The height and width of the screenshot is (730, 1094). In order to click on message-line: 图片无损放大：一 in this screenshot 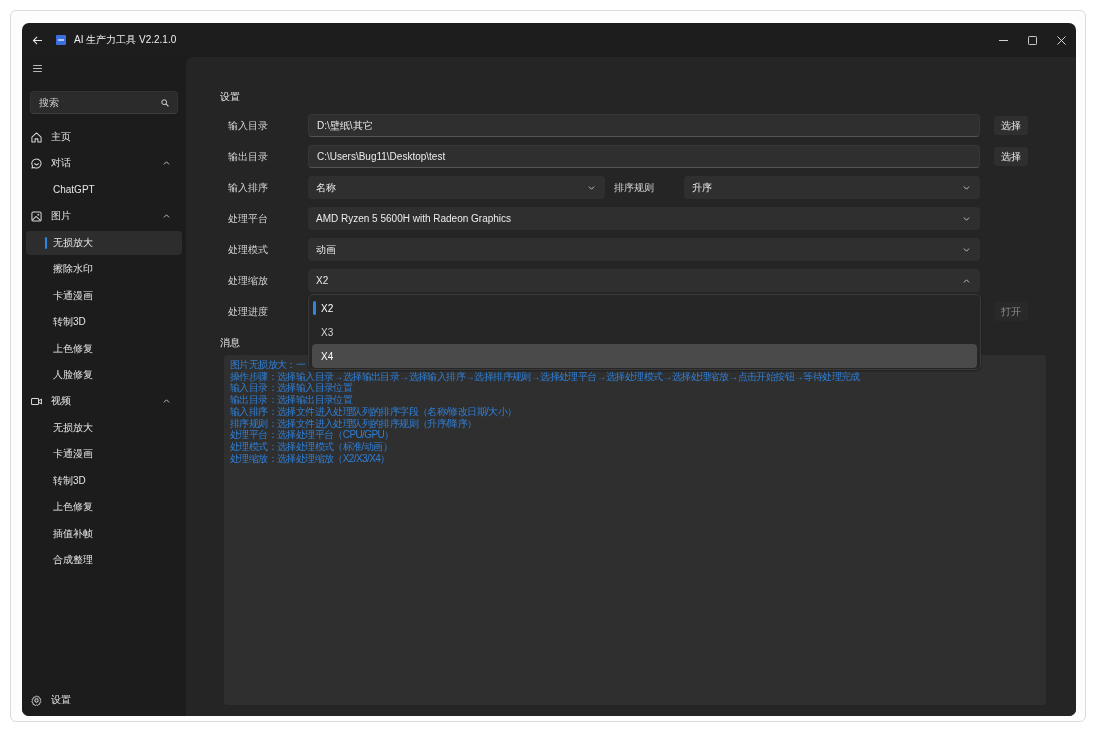, I will do `click(268, 365)`.